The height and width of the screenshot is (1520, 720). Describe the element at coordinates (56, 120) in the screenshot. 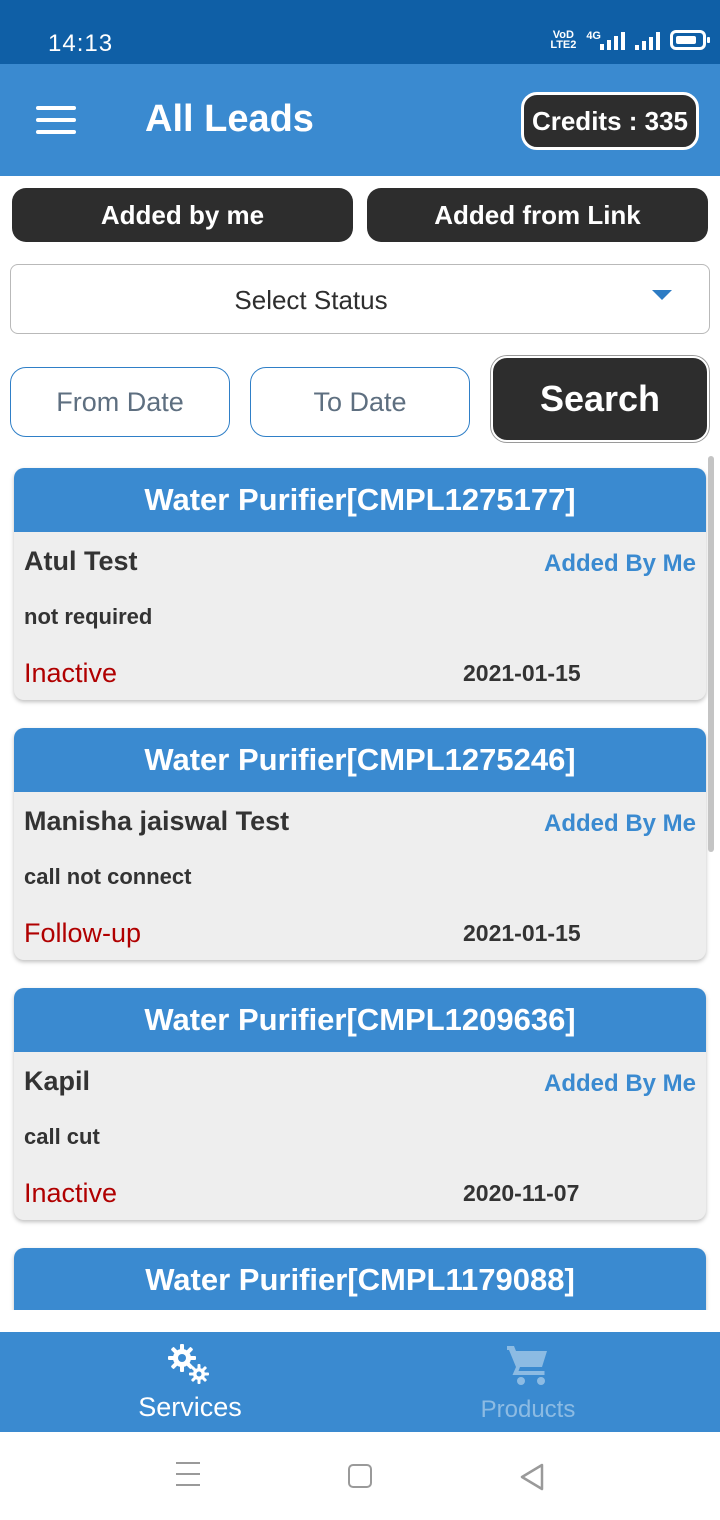

I see `hamburger-menu-icon` at that location.